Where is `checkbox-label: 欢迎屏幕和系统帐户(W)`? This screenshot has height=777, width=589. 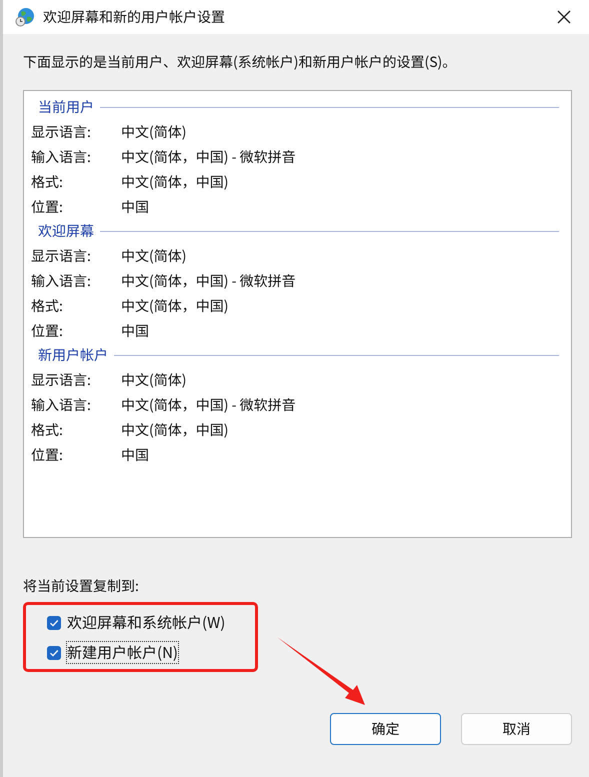 checkbox-label: 欢迎屏幕和系统帐户(W) is located at coordinates (146, 622).